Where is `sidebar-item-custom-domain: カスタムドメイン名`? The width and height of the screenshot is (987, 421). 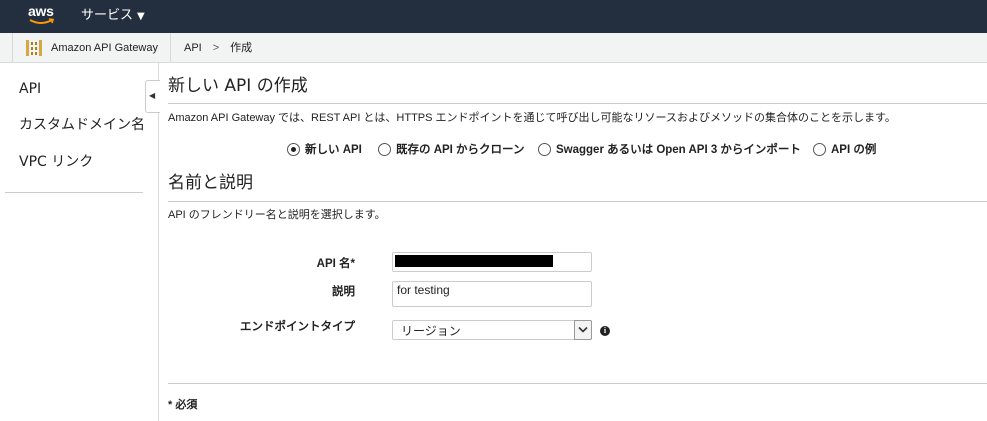
sidebar-item-custom-domain: カスタムドメイン名 is located at coordinates (82, 124).